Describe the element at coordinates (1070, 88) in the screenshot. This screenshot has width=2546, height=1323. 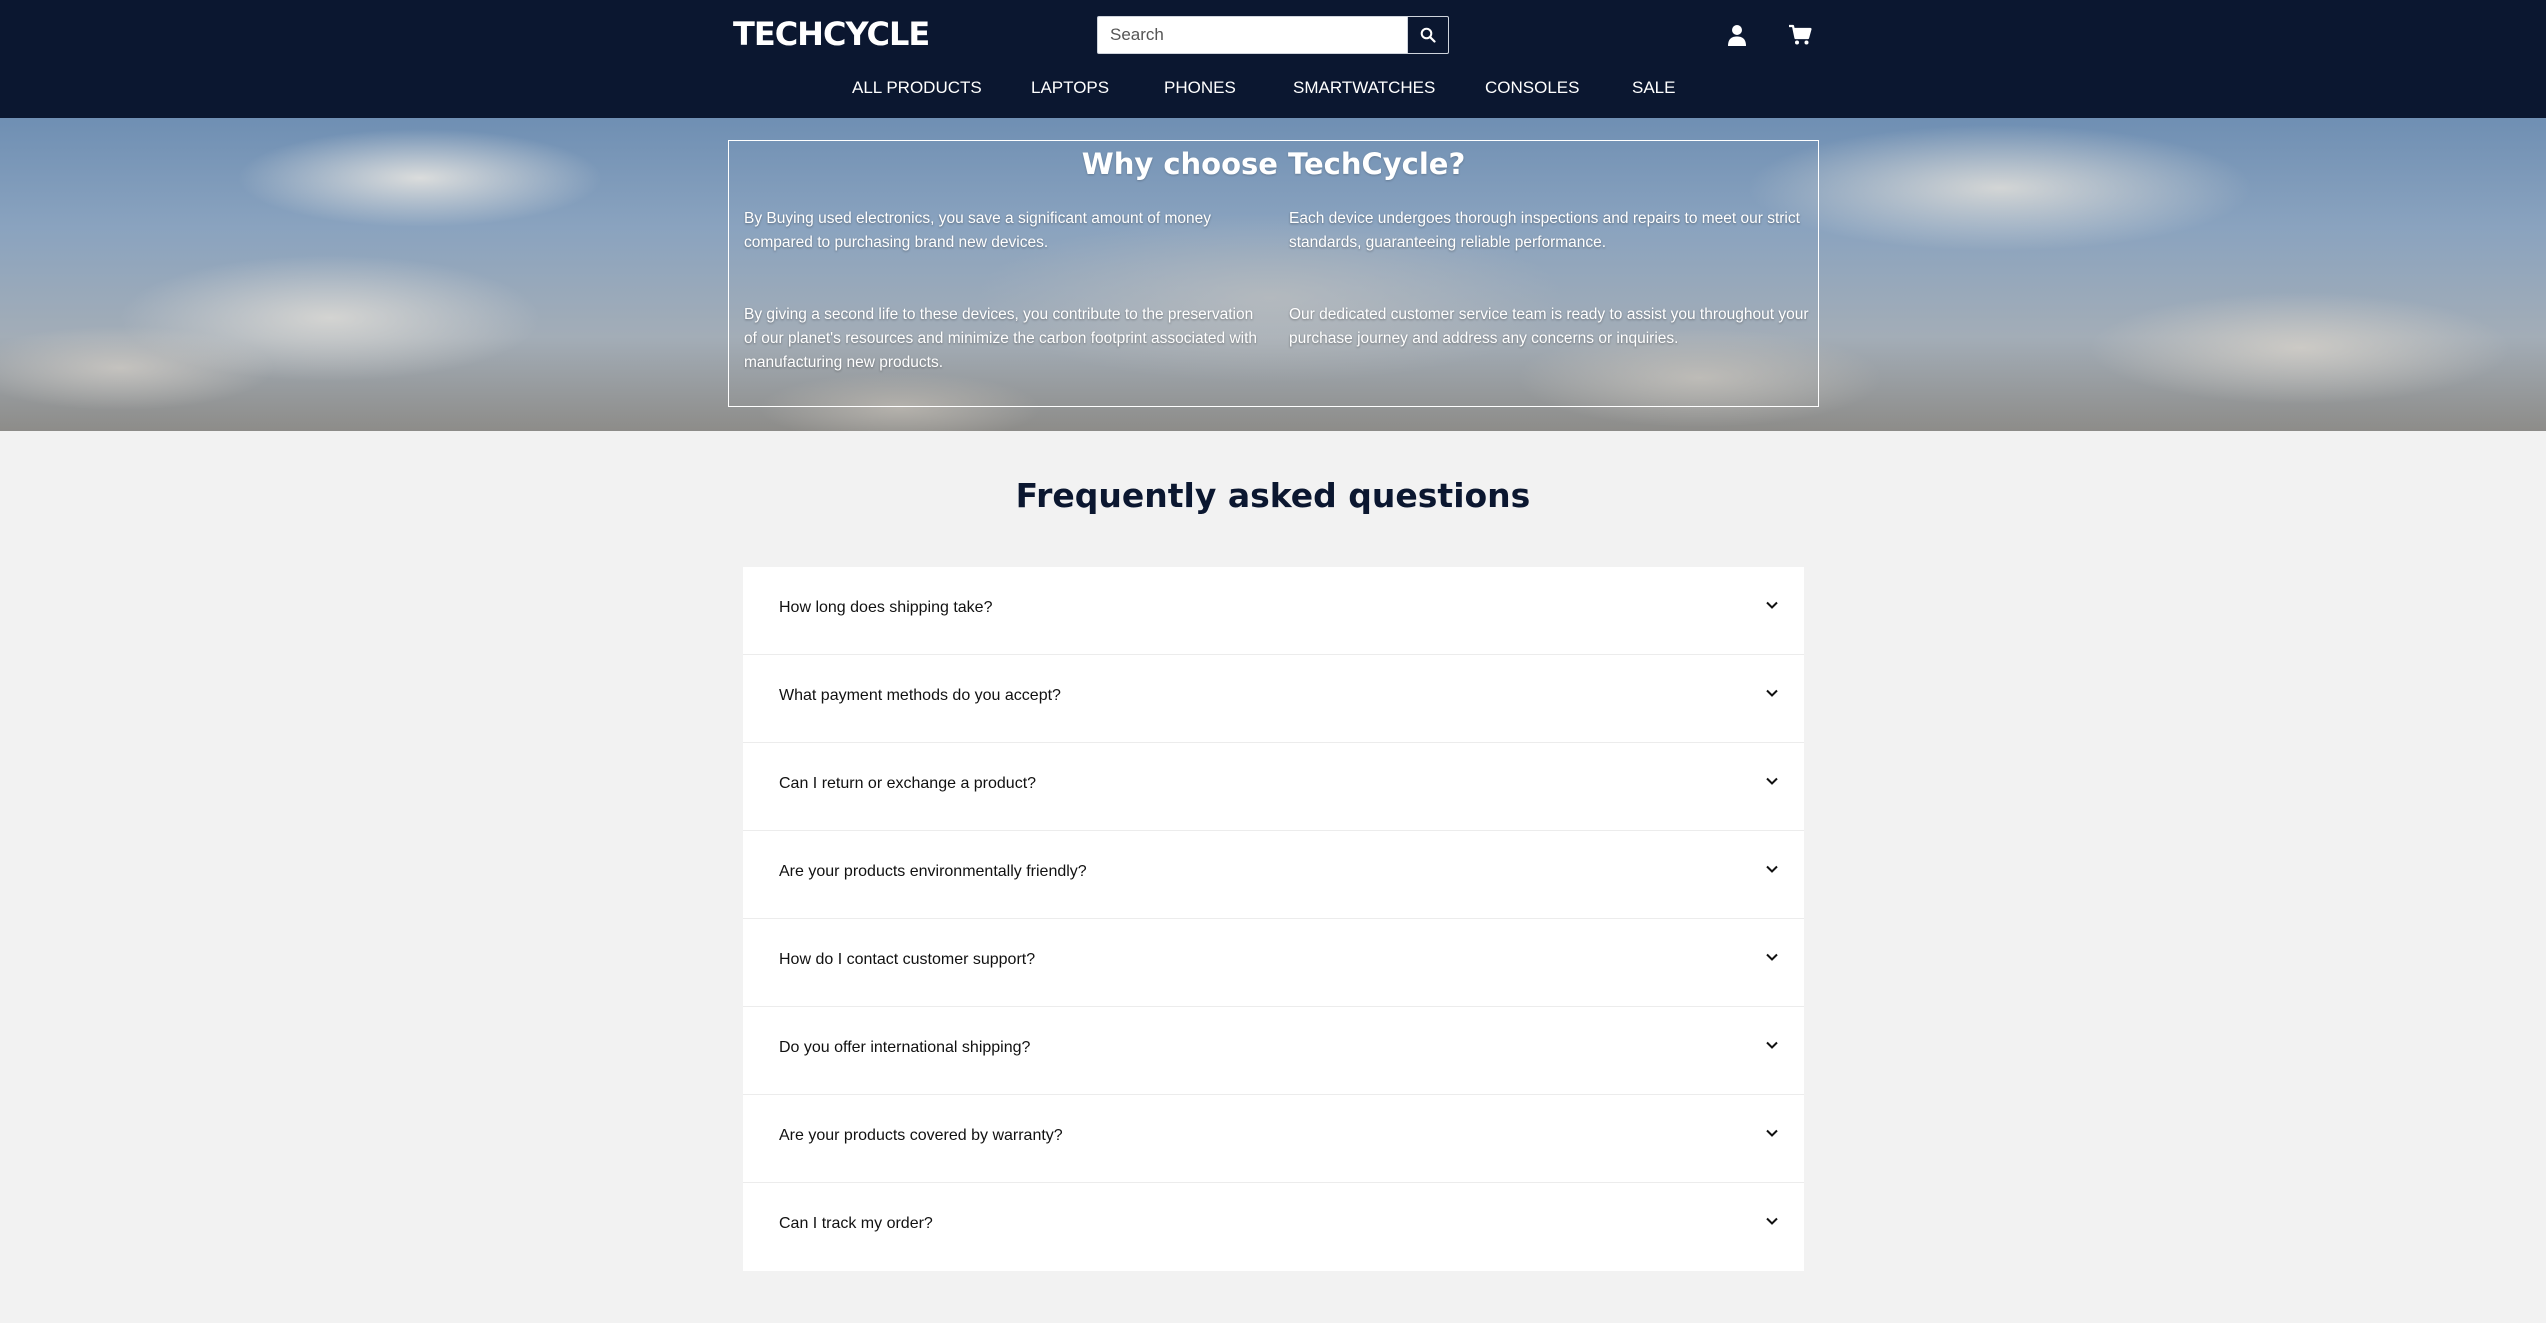
I see `nav-item-laptops: LAPTOPS` at that location.